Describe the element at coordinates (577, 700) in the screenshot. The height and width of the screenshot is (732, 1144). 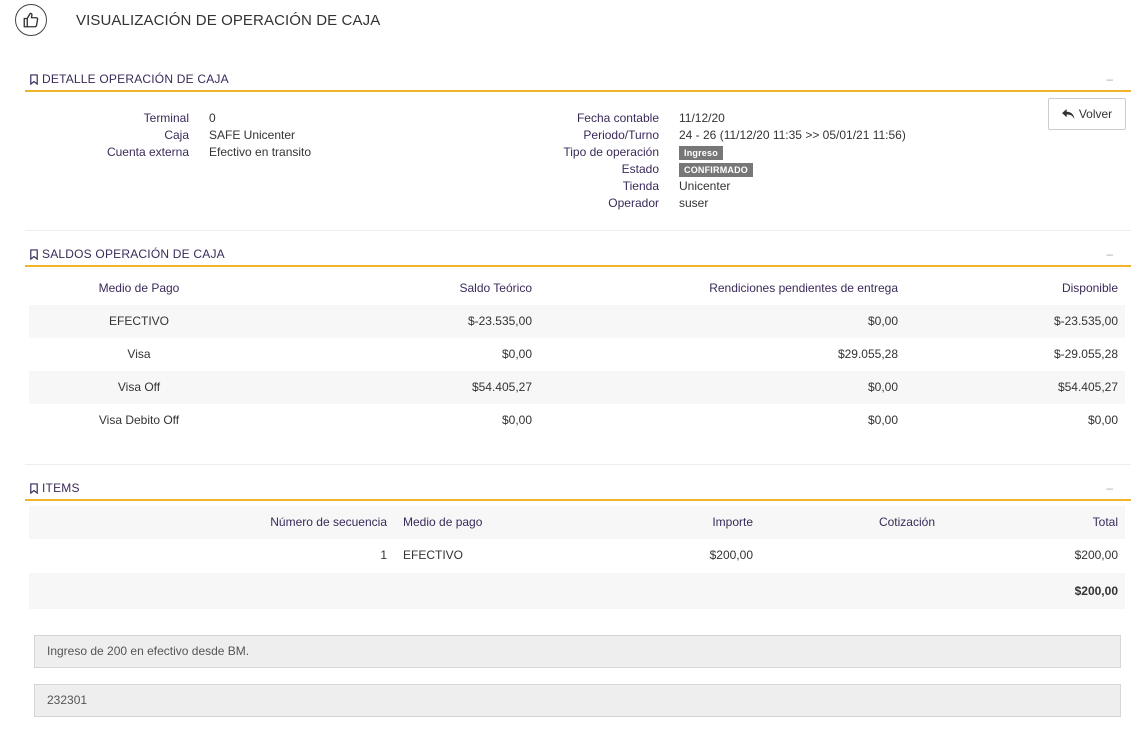
I see `referencia-field: 232301` at that location.